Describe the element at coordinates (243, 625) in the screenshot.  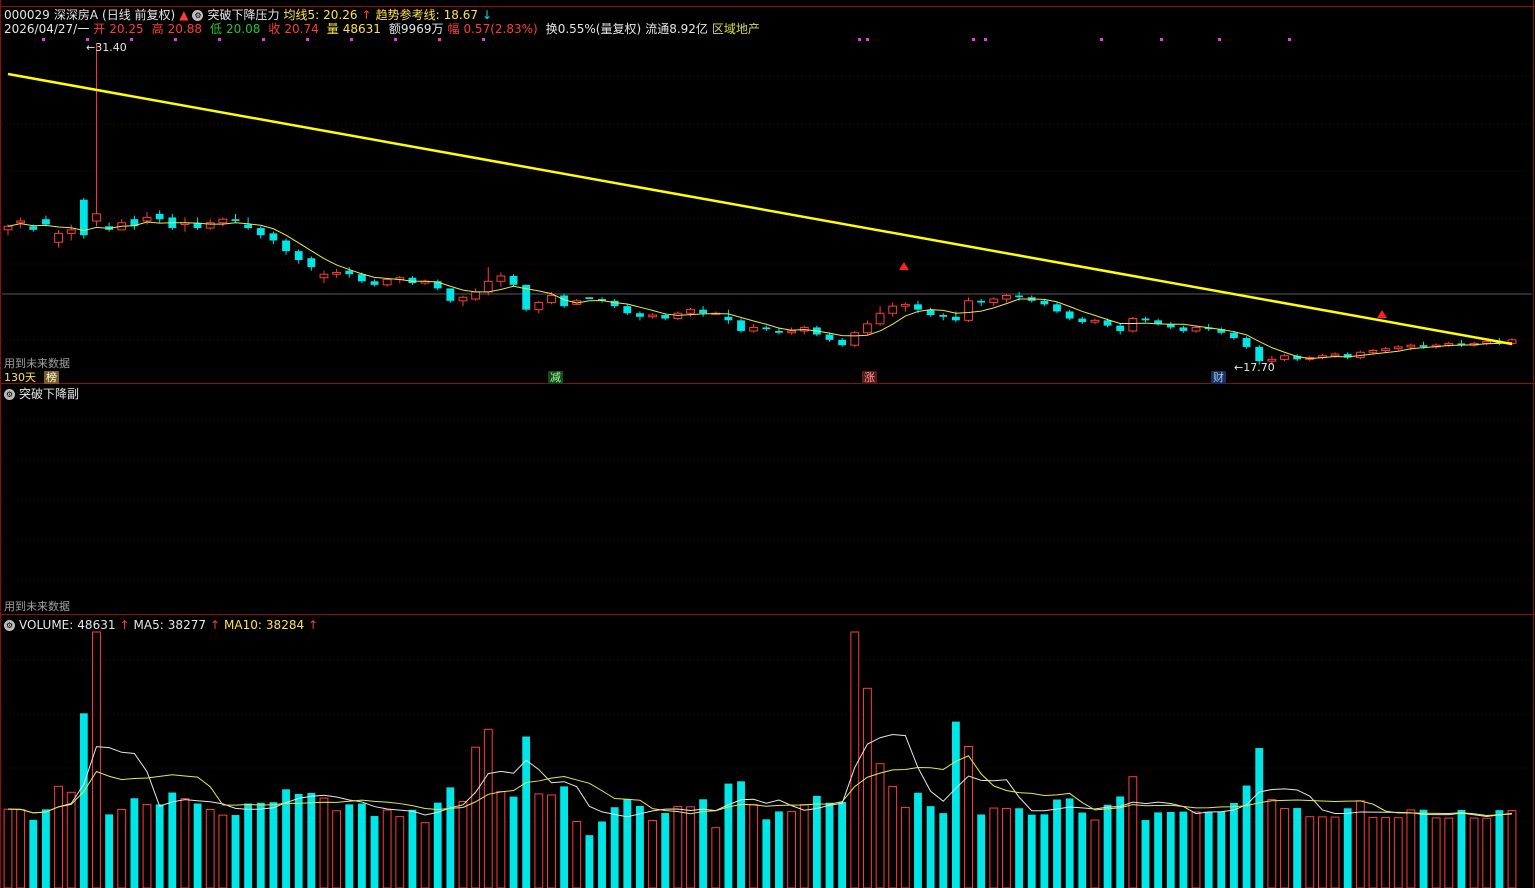
I see `vol-ma10-label: MA10:` at that location.